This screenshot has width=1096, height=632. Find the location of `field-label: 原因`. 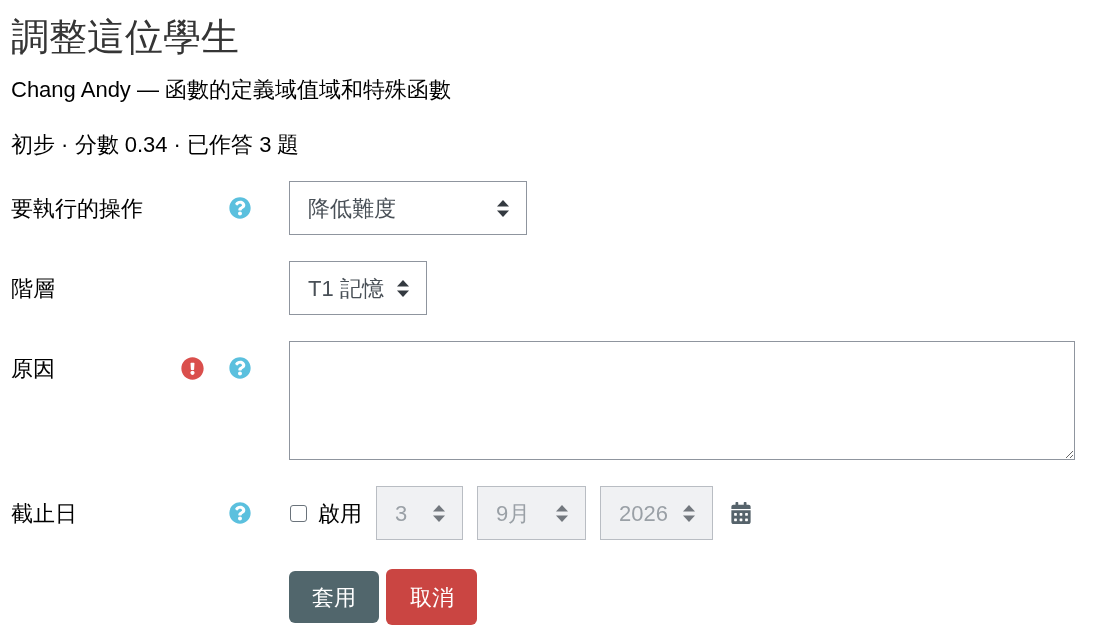

field-label: 原因 is located at coordinates (33, 368).